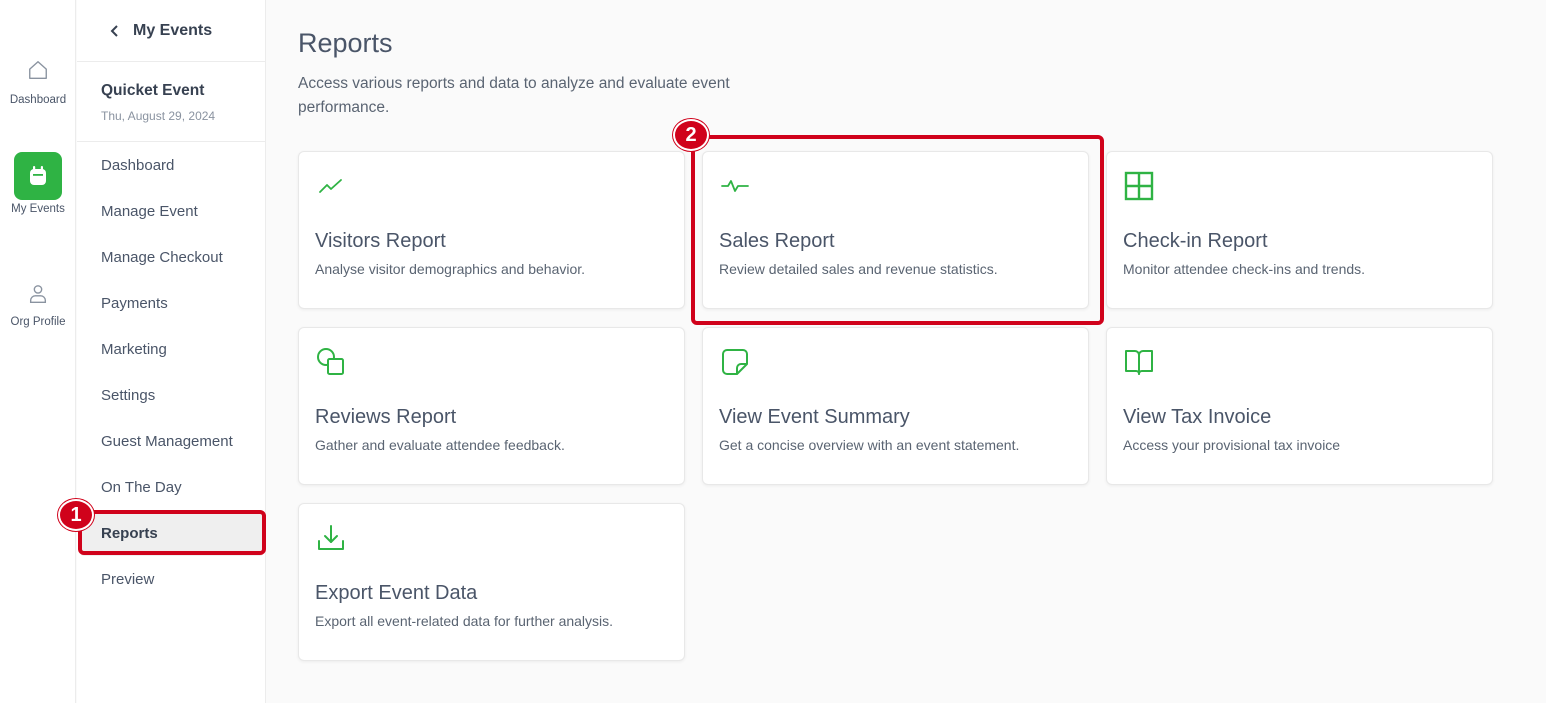 The width and height of the screenshot is (1546, 703). I want to click on card-title: Reviews Report, so click(386, 417).